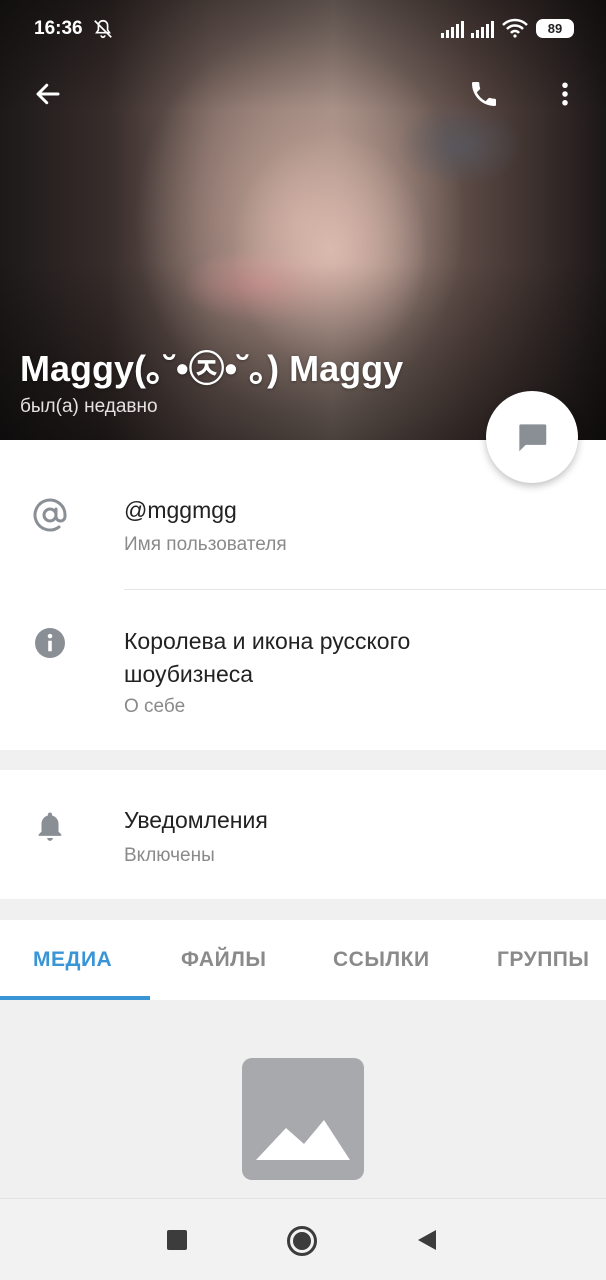  Describe the element at coordinates (58, 28) in the screenshot. I see `status-time: 16:36` at that location.